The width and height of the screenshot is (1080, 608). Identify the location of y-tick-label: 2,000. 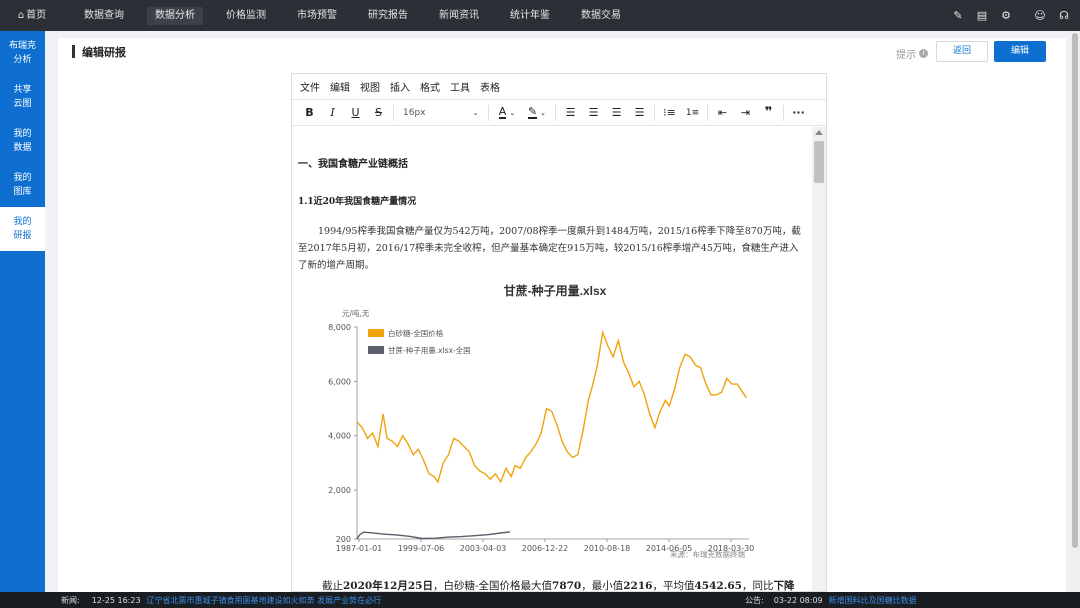
(339, 490).